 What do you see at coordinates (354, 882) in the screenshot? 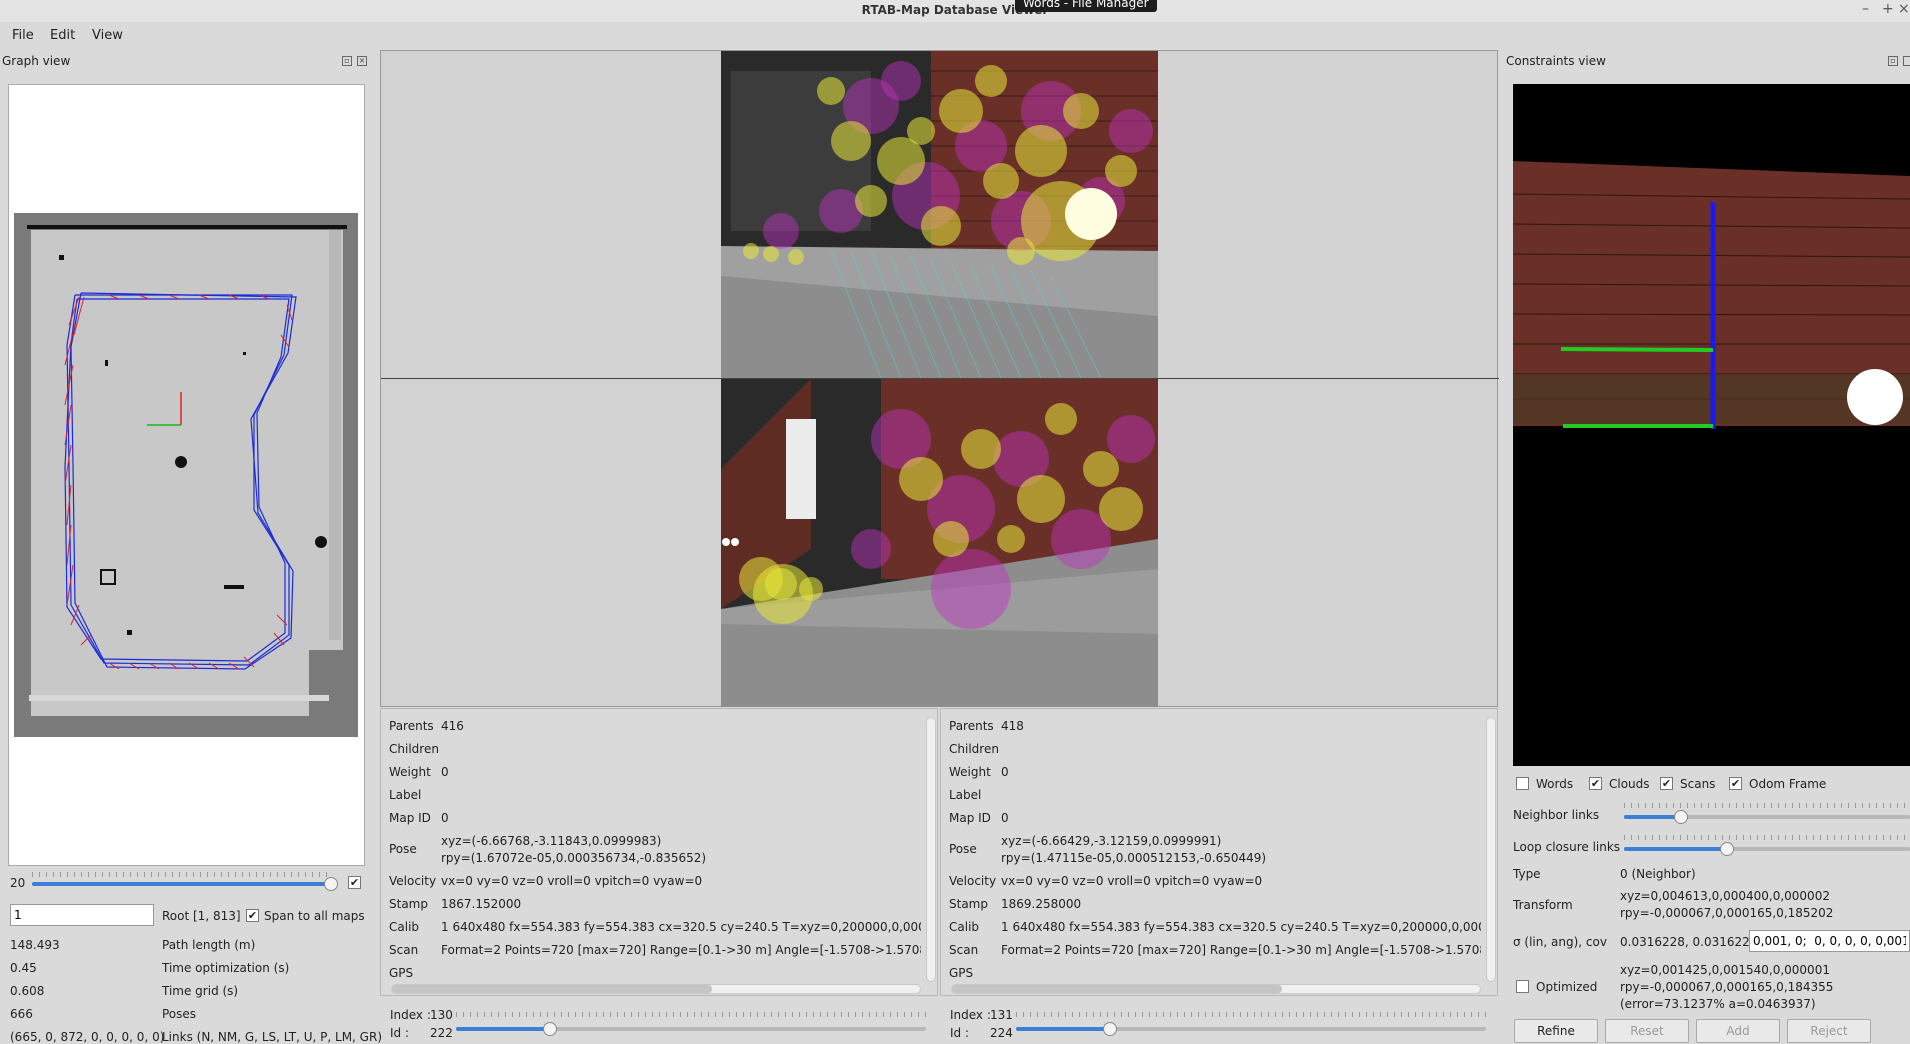
I see `graph-slider-checkbox: ✔` at bounding box center [354, 882].